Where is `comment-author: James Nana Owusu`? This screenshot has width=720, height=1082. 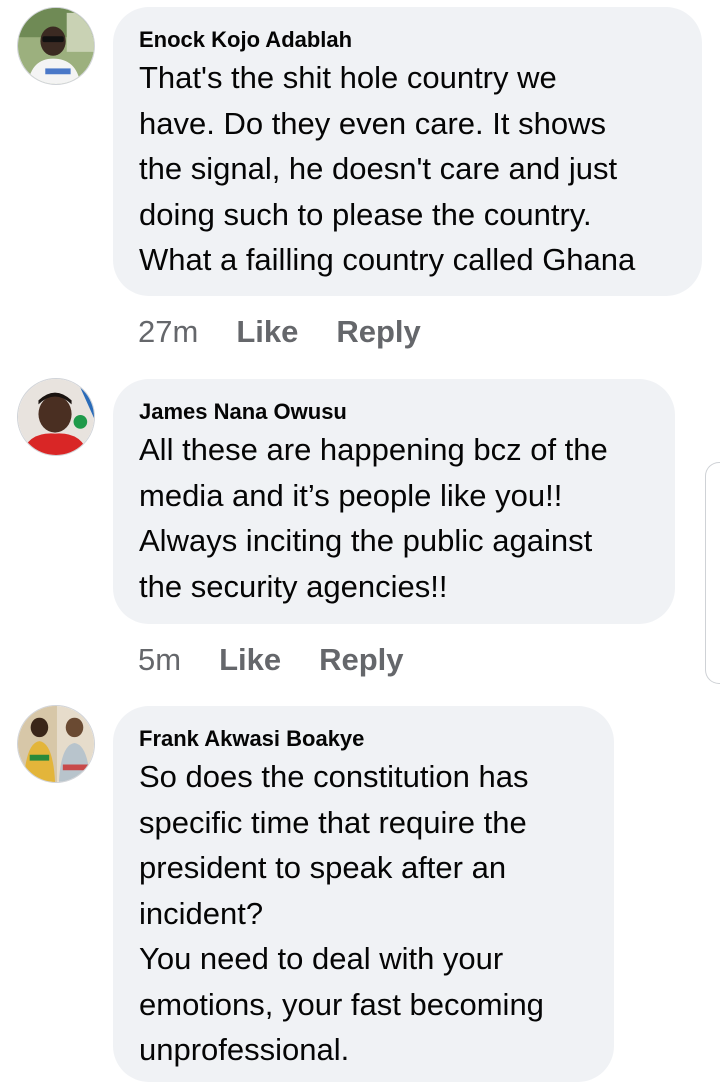 comment-author: James Nana Owusu is located at coordinates (394, 412).